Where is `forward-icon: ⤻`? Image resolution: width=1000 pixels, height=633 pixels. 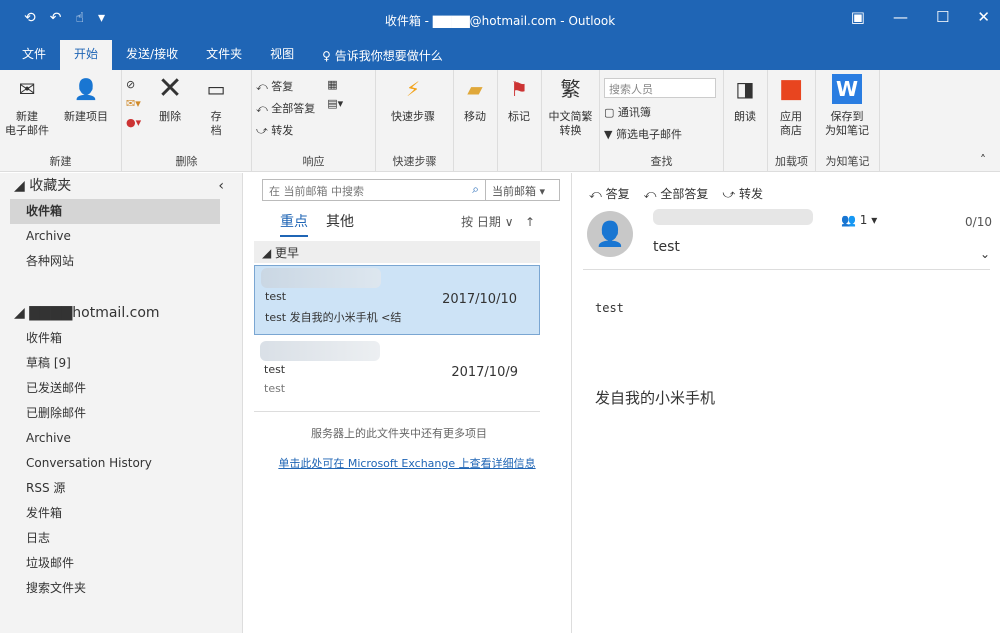
forward-icon: ⤻ is located at coordinates (264, 130).